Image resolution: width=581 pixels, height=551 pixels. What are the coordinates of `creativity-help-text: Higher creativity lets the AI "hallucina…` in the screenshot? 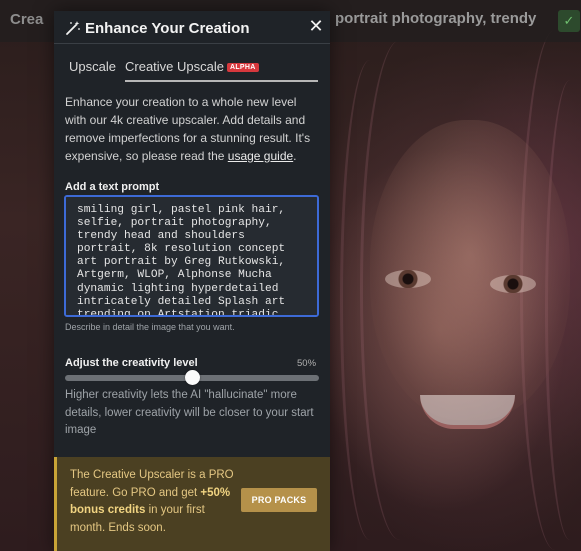 It's located at (189, 412).